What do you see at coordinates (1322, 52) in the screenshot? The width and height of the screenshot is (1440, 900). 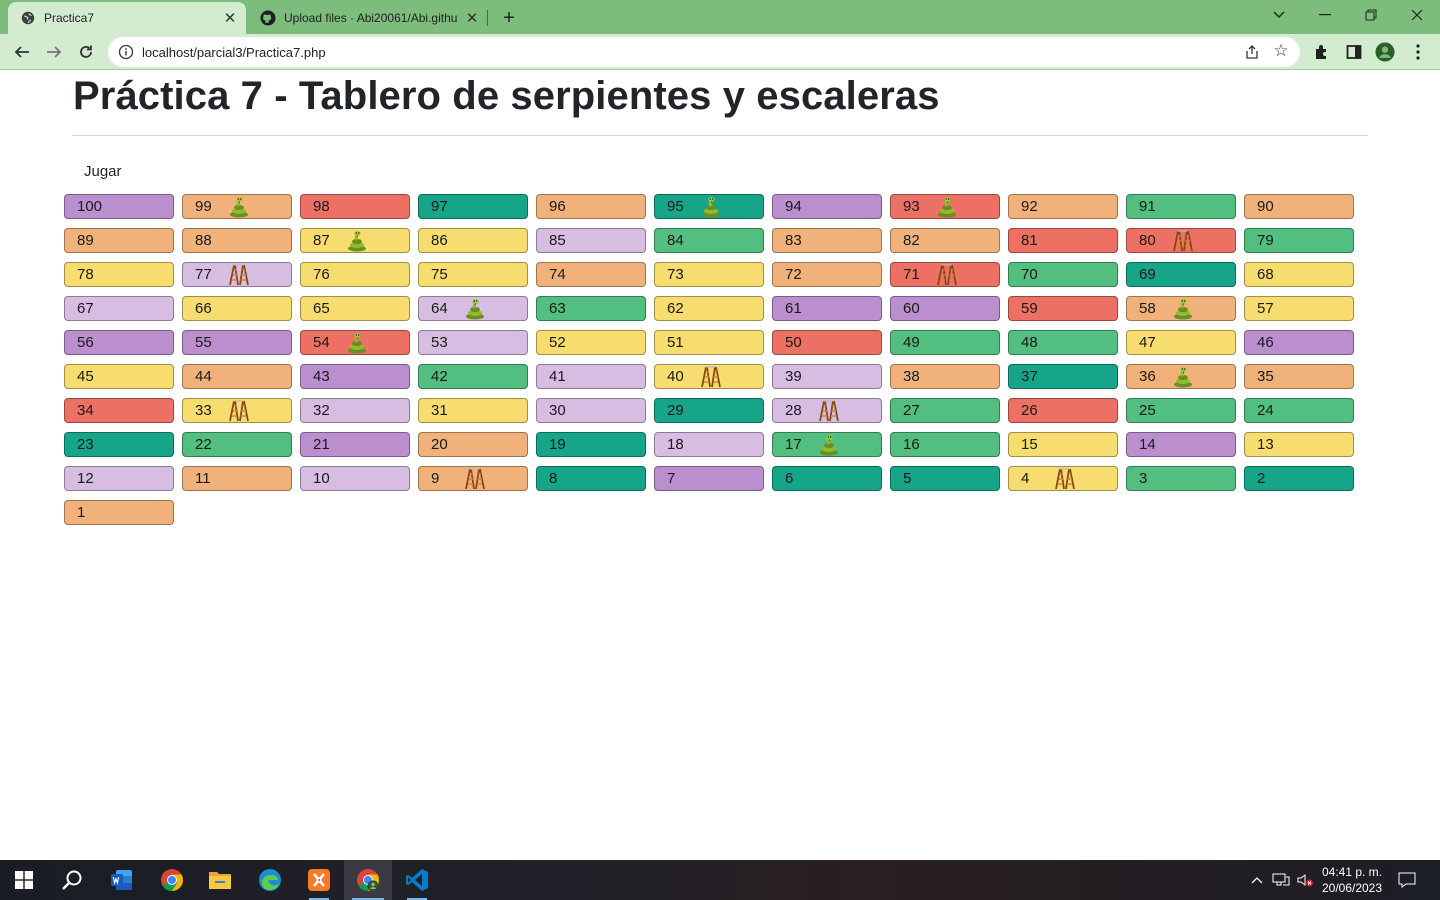 I see `extensions-icon` at bounding box center [1322, 52].